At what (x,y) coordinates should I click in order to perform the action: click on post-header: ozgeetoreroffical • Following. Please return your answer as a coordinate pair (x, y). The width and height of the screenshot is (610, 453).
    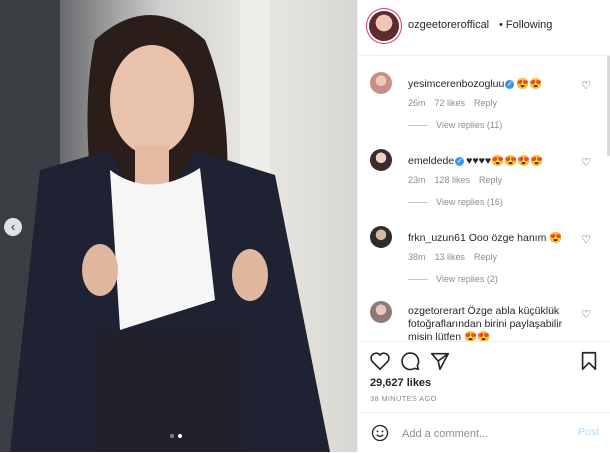
    Looking at the image, I should click on (484, 28).